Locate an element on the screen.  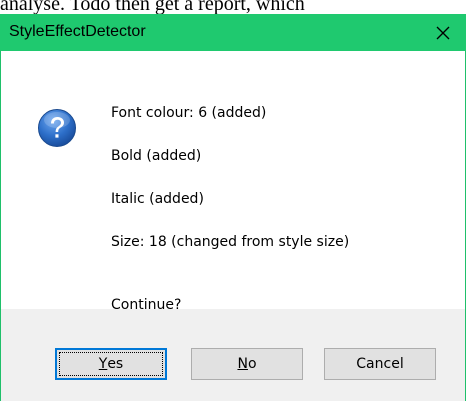
message-line-font-colour: Font colour: 6 (added) is located at coordinates (189, 113).